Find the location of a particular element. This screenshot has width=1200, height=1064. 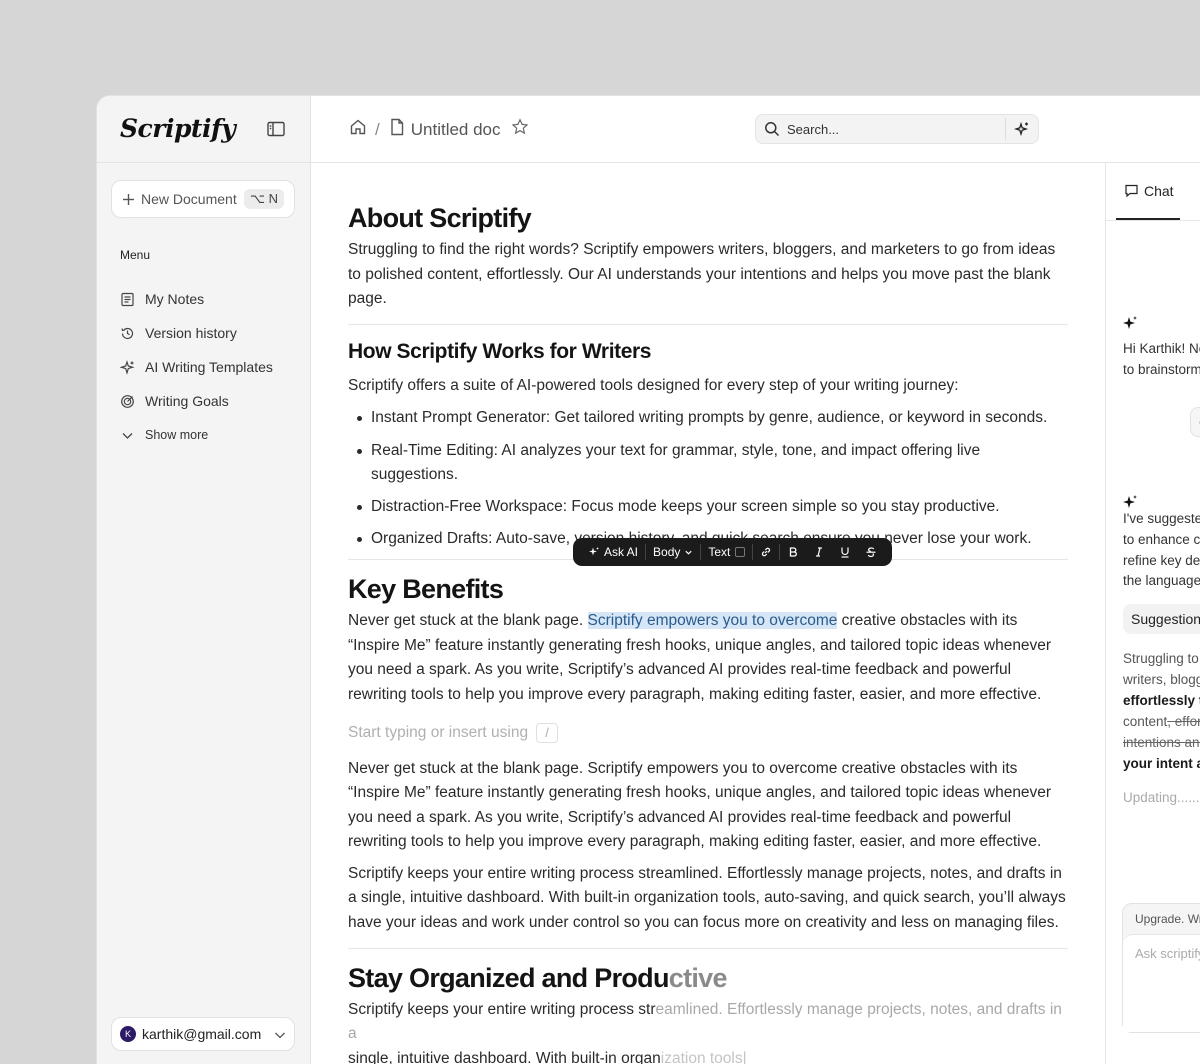

ask-ai-button: Ask AI is located at coordinates (613, 552).